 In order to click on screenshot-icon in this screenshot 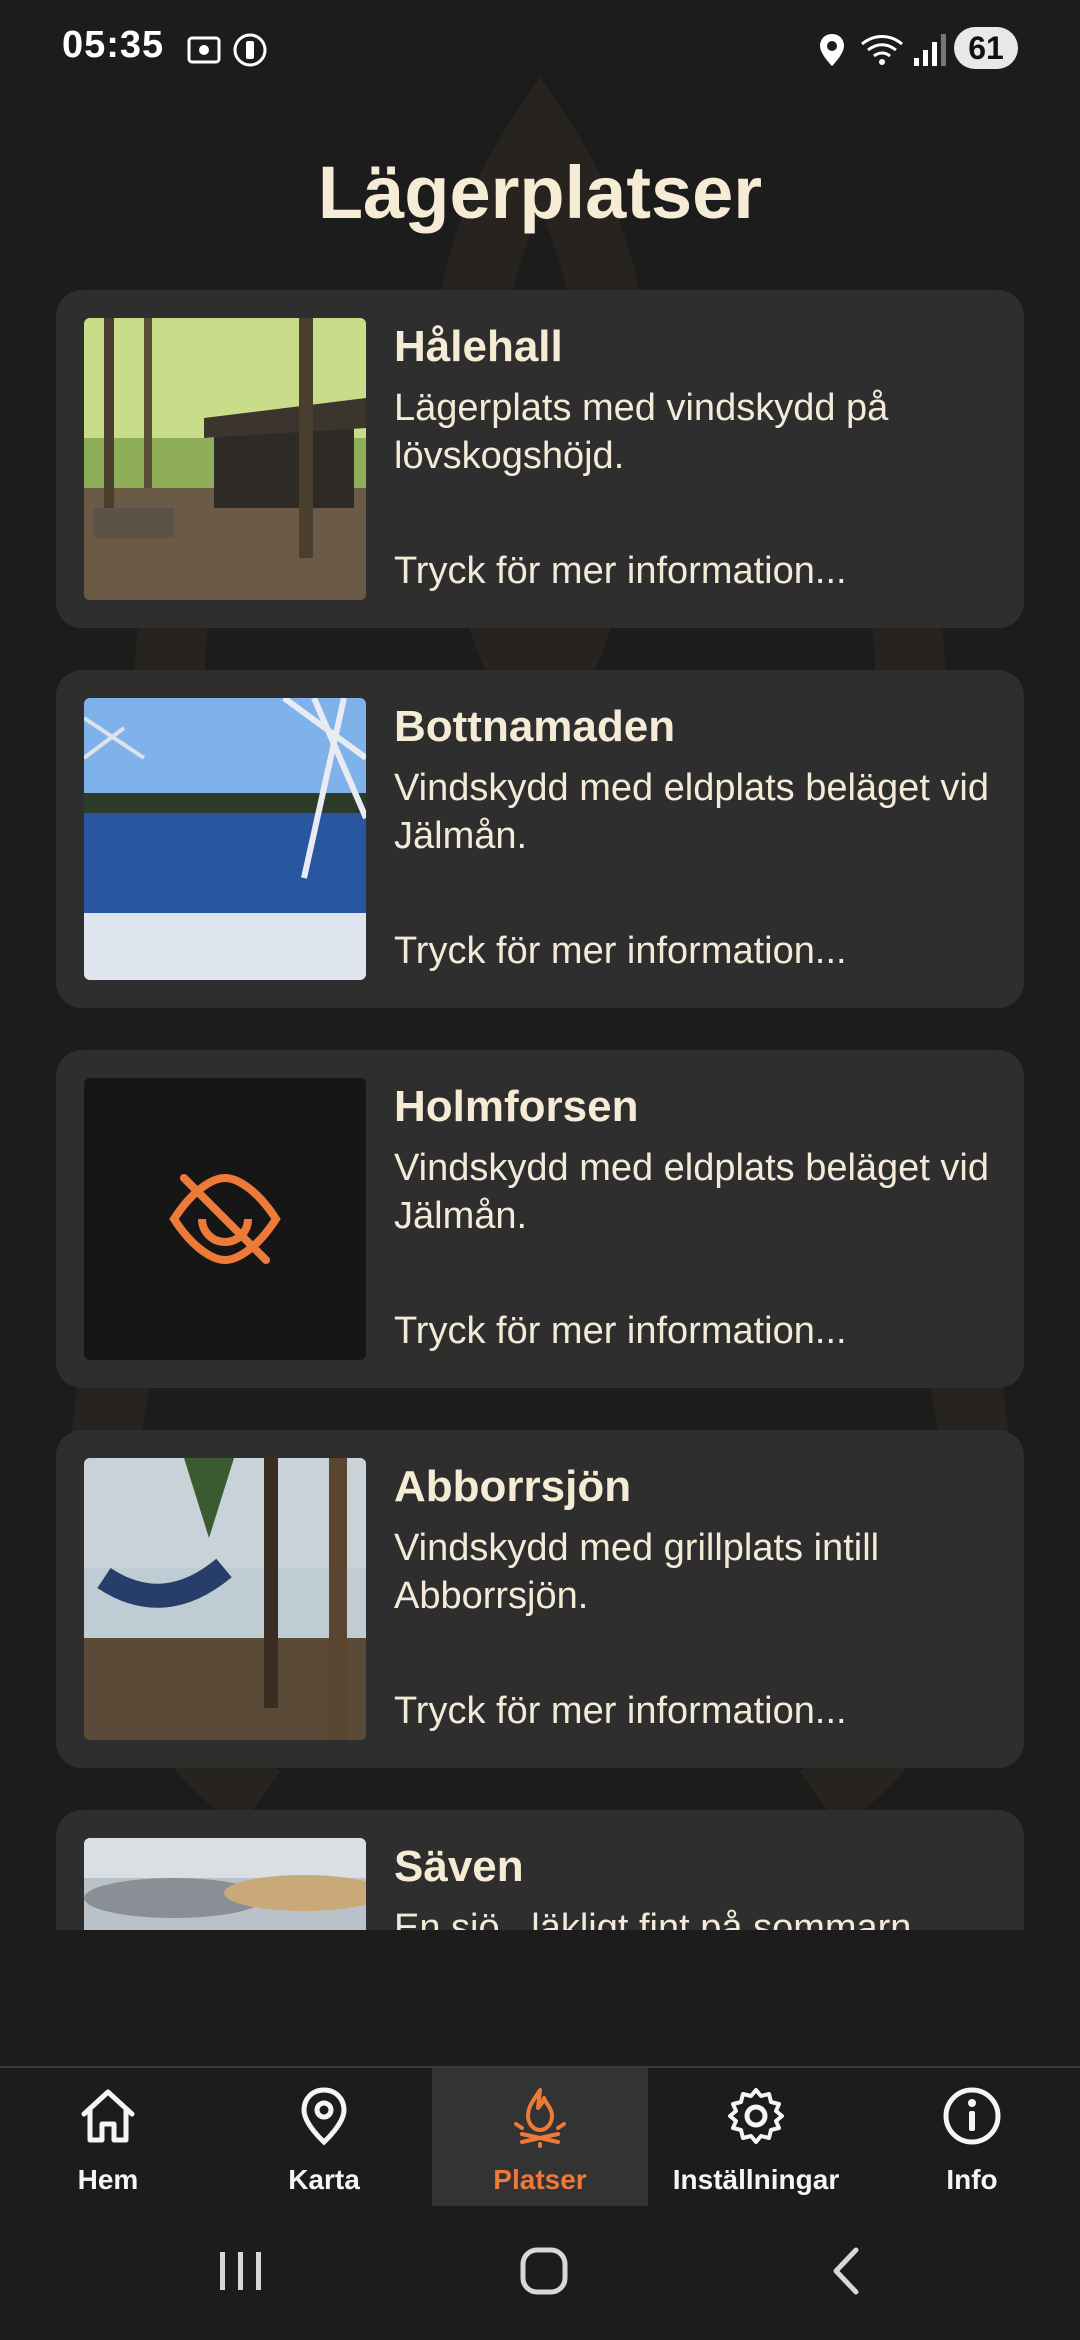, I will do `click(204, 50)`.